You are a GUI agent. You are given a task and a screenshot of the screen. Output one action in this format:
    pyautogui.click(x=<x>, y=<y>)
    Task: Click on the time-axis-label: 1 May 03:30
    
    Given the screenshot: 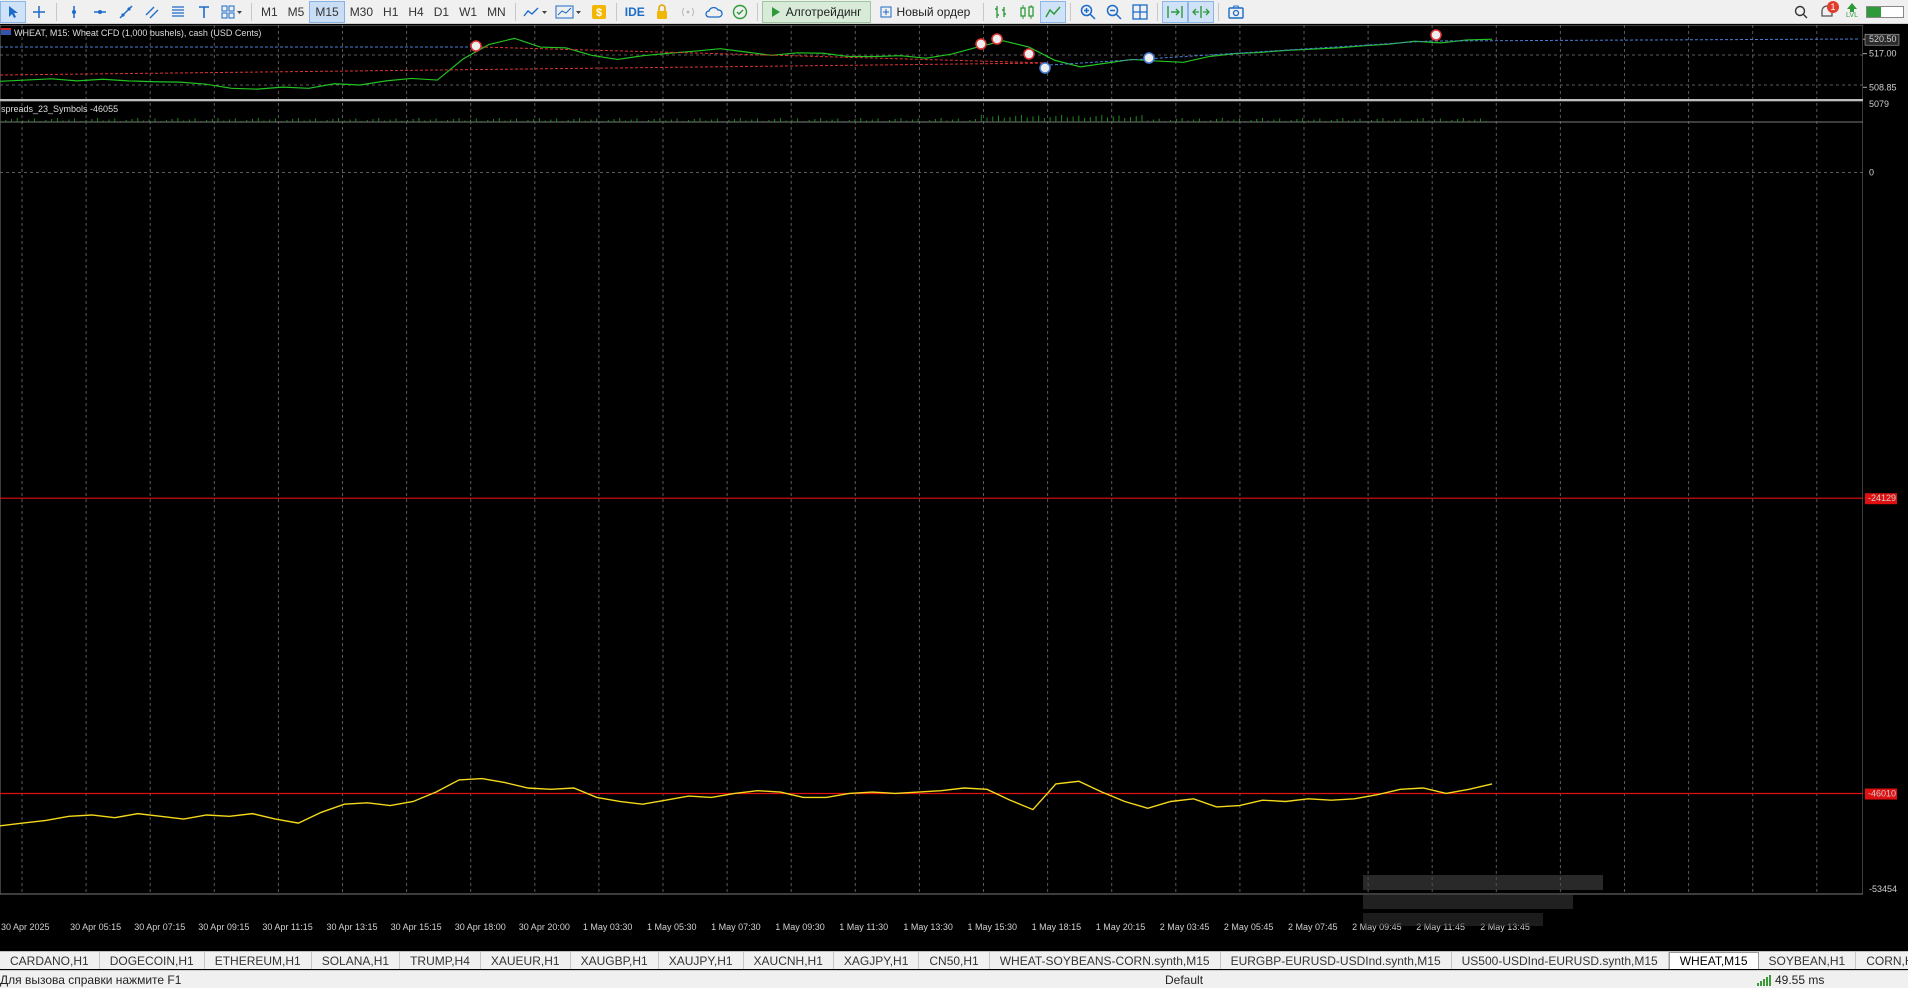 What is the action you would take?
    pyautogui.click(x=608, y=927)
    